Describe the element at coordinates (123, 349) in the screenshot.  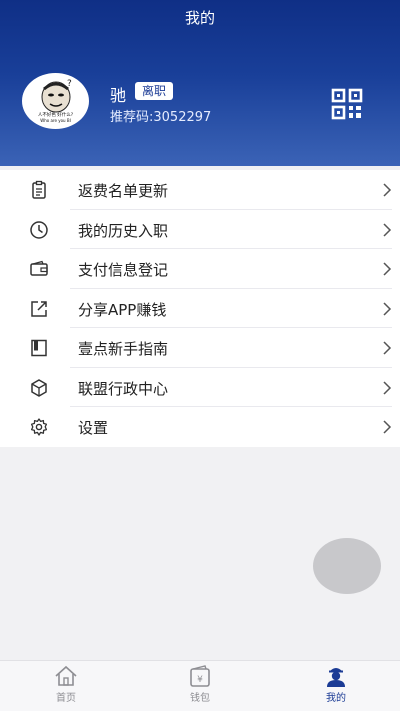
I see `menu-item-label: 壹点新手指南` at that location.